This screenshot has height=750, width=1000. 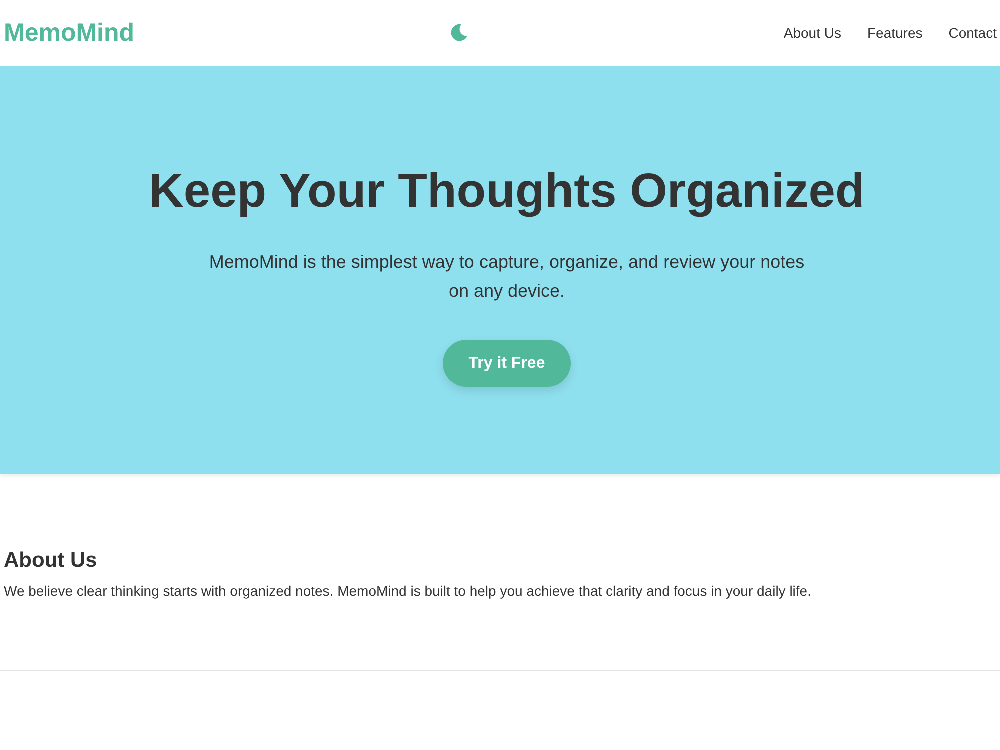 What do you see at coordinates (895, 33) in the screenshot?
I see `nav-link: Features` at bounding box center [895, 33].